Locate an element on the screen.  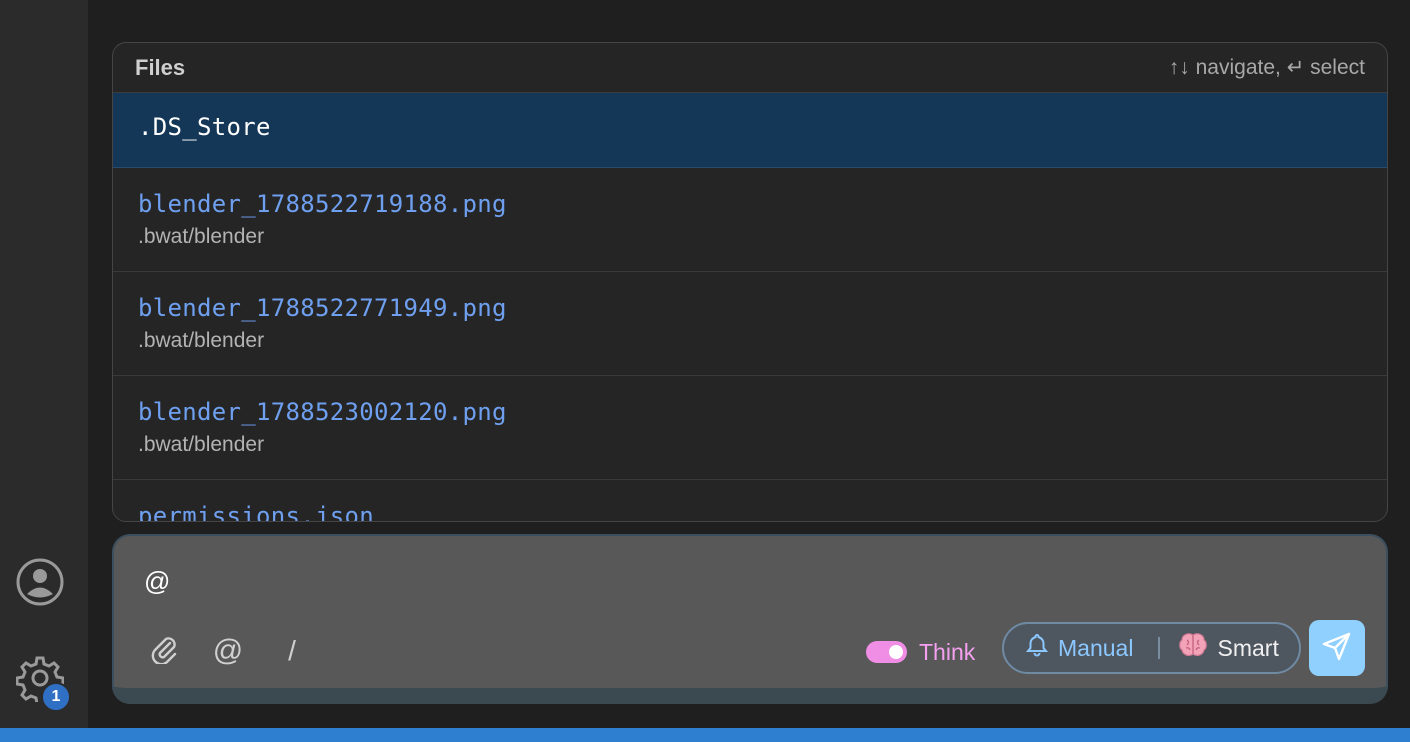
file-name: .DS_Store is located at coordinates (204, 127).